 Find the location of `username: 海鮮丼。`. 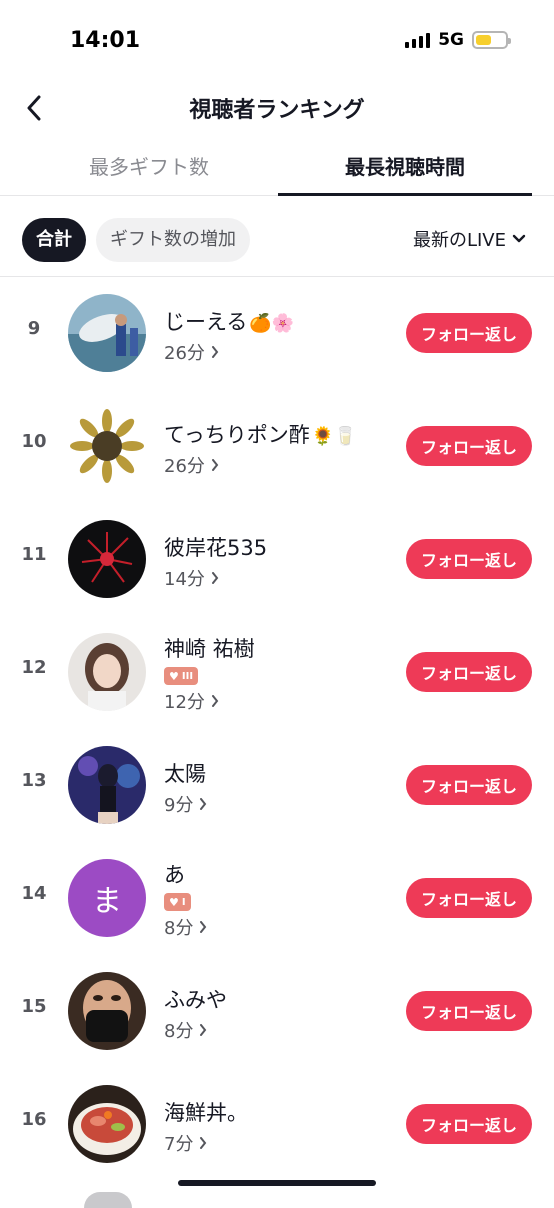

username: 海鮮丼。 is located at coordinates (206, 1113).